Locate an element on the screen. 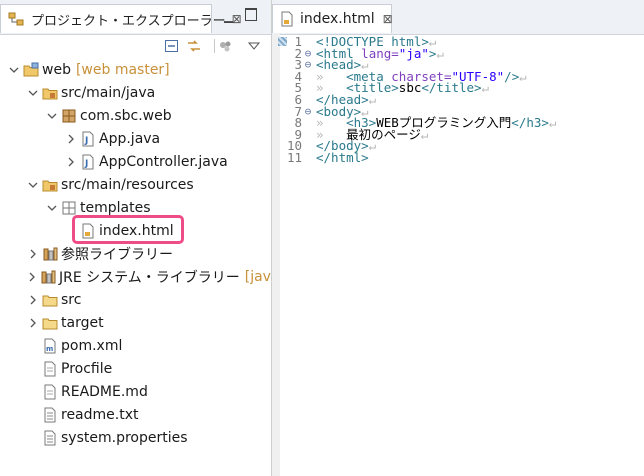  tree-item-label: App.java is located at coordinates (130, 138).